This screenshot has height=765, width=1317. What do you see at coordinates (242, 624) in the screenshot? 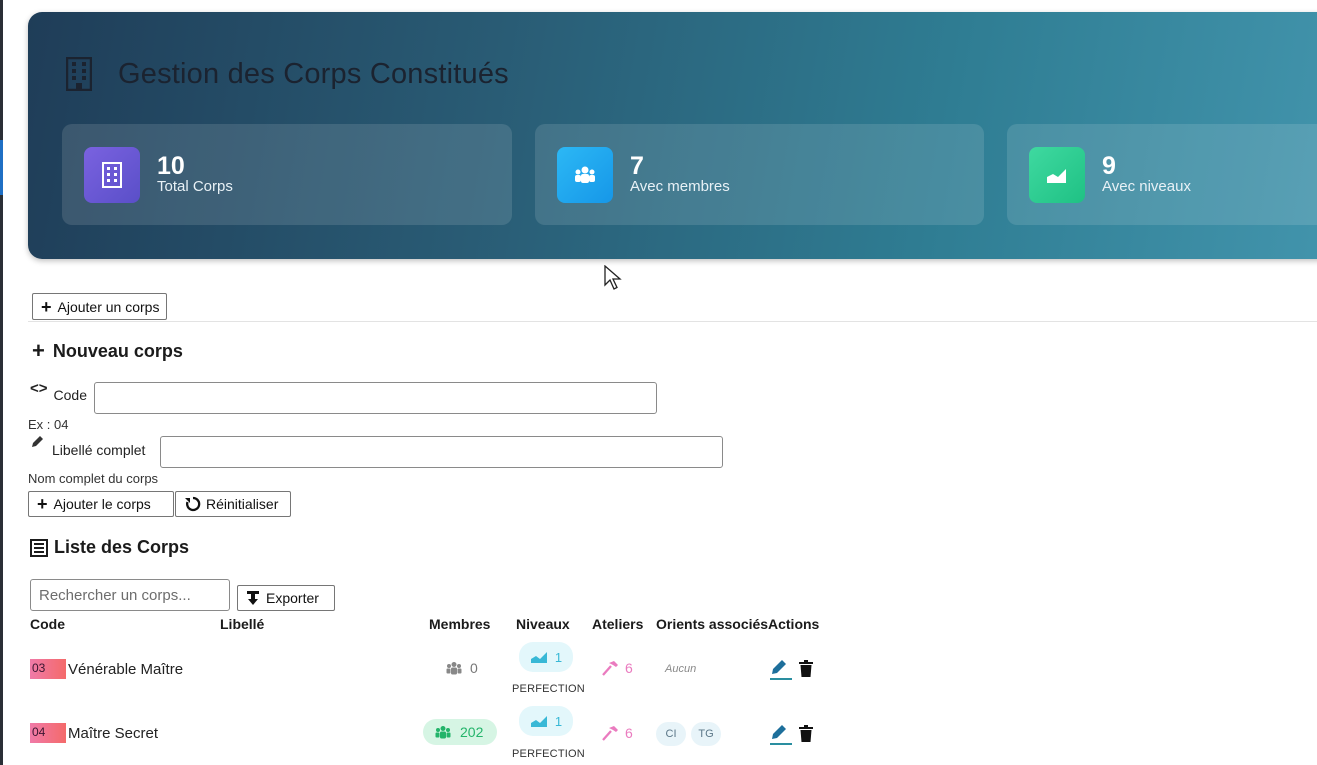
I see `column-header-libelle: Libellé` at bounding box center [242, 624].